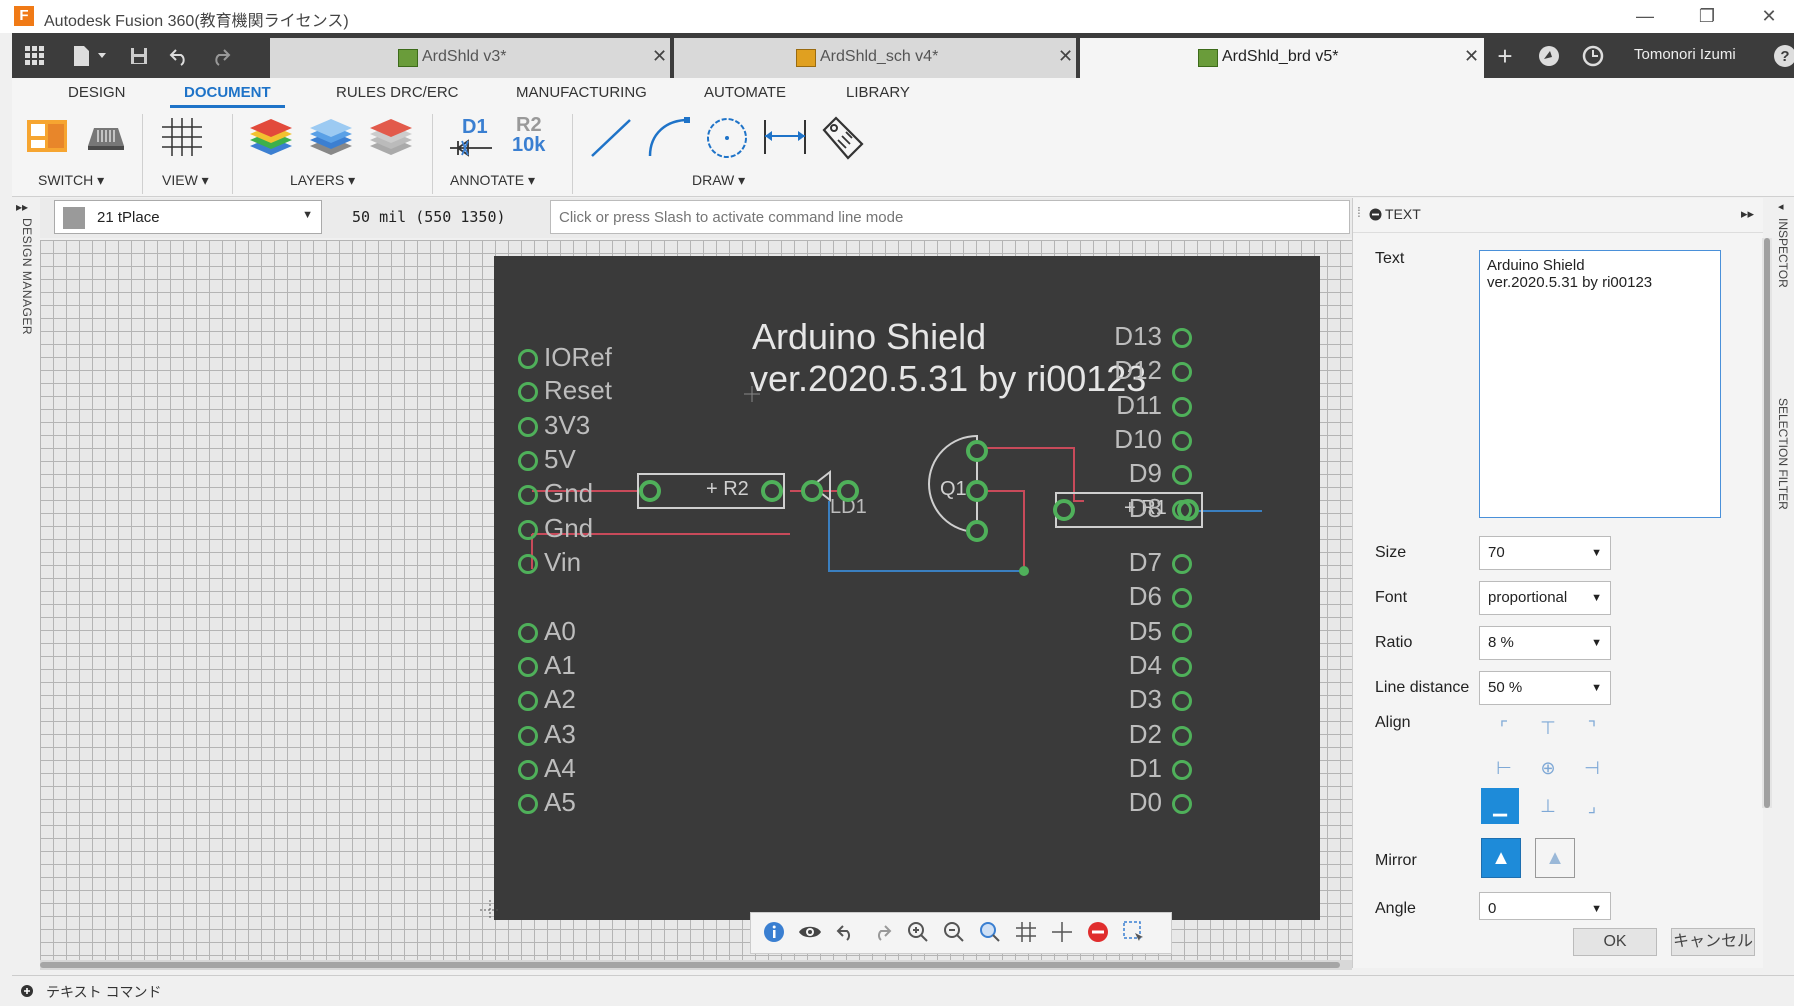  I want to click on collapse-panel-icon: ▸▸, so click(1747, 214).